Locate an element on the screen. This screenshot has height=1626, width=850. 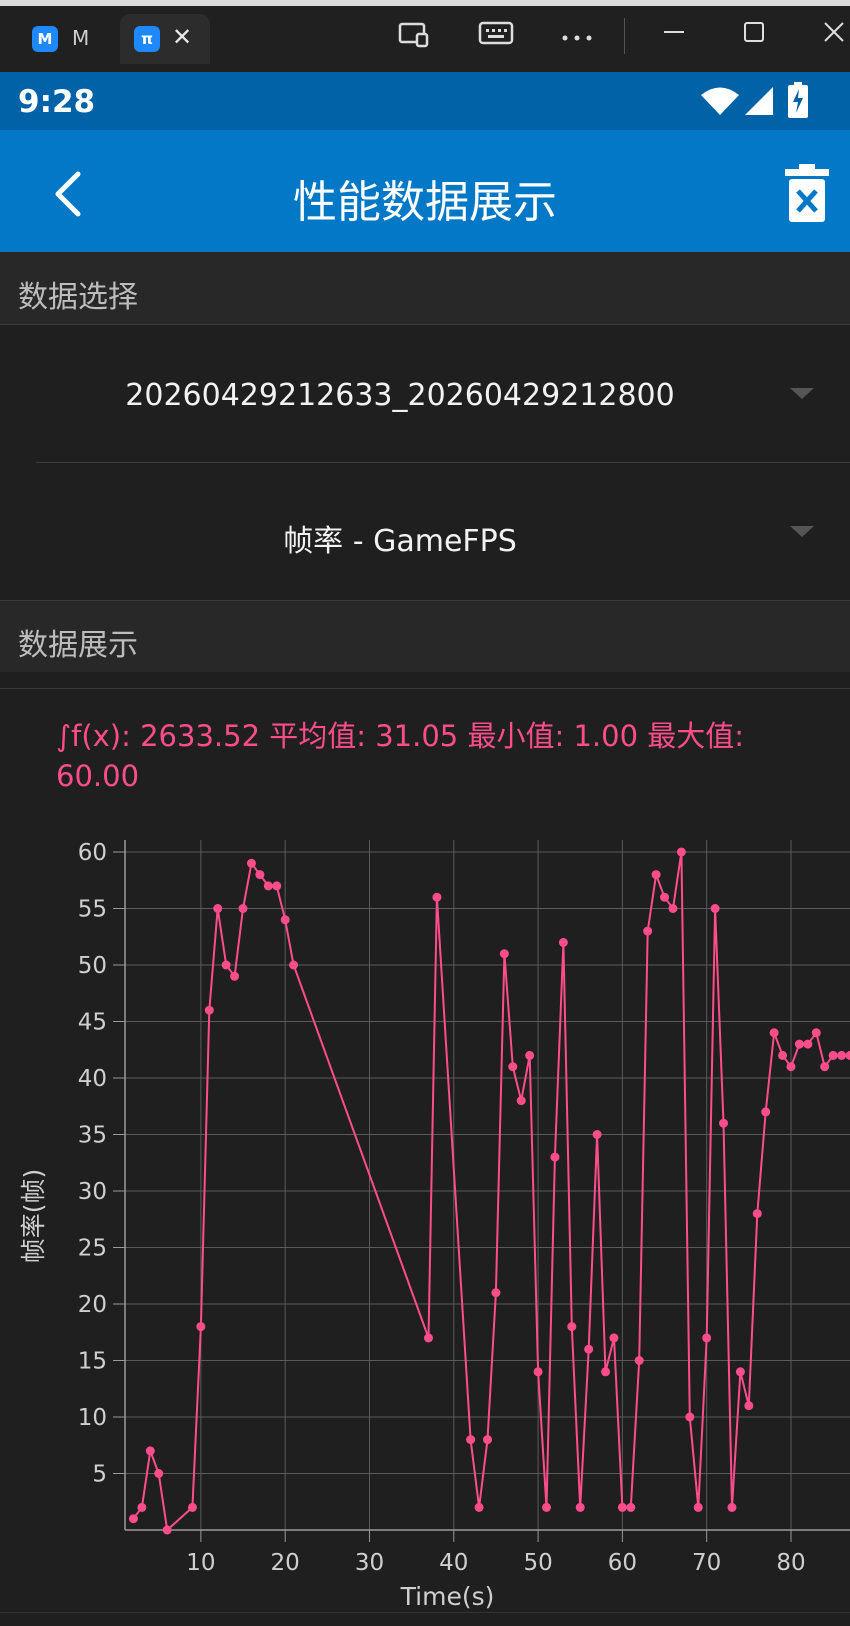
tab-1-label: M is located at coordinates (81, 38).